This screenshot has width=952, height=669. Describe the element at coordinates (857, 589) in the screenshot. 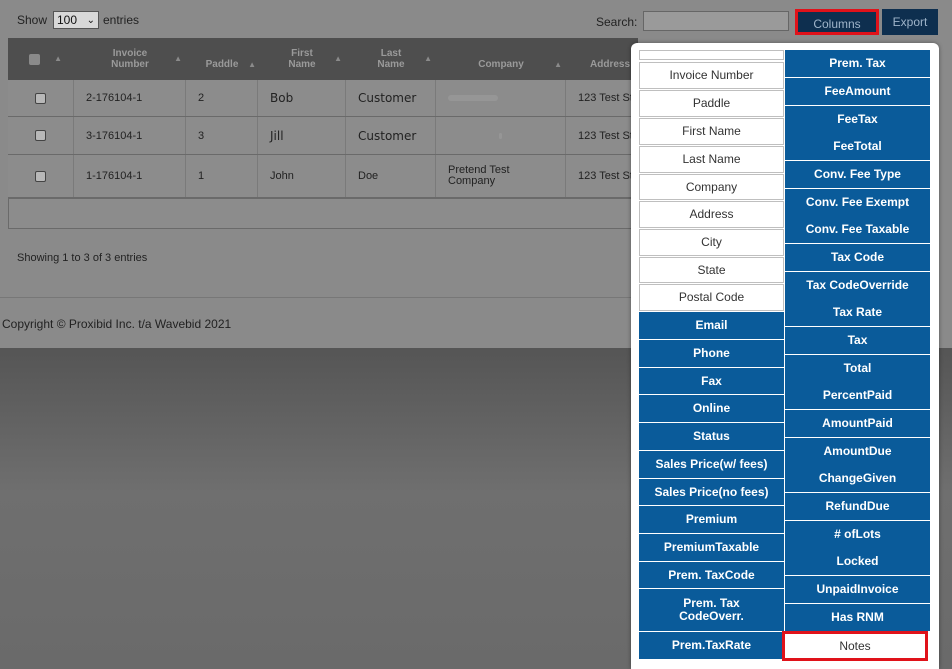

I see `column-toggle-unpaidinvoice: UnpaidInvoice` at that location.